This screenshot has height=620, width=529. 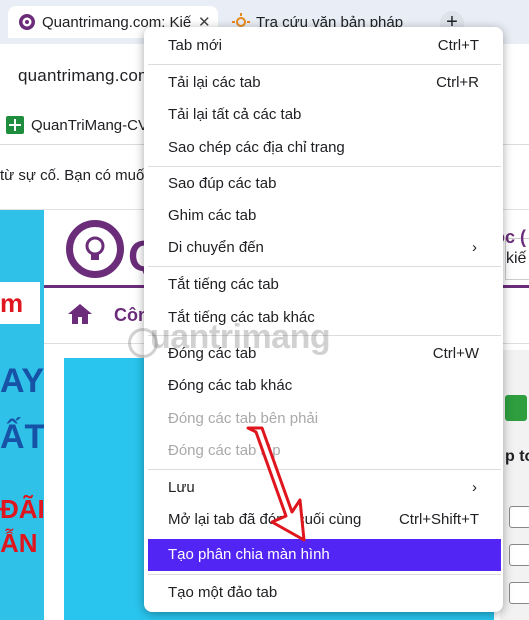 What do you see at coordinates (265, 519) in the screenshot?
I see `menu-item-label: Mở lại tab đã đóng cuối cùng` at bounding box center [265, 519].